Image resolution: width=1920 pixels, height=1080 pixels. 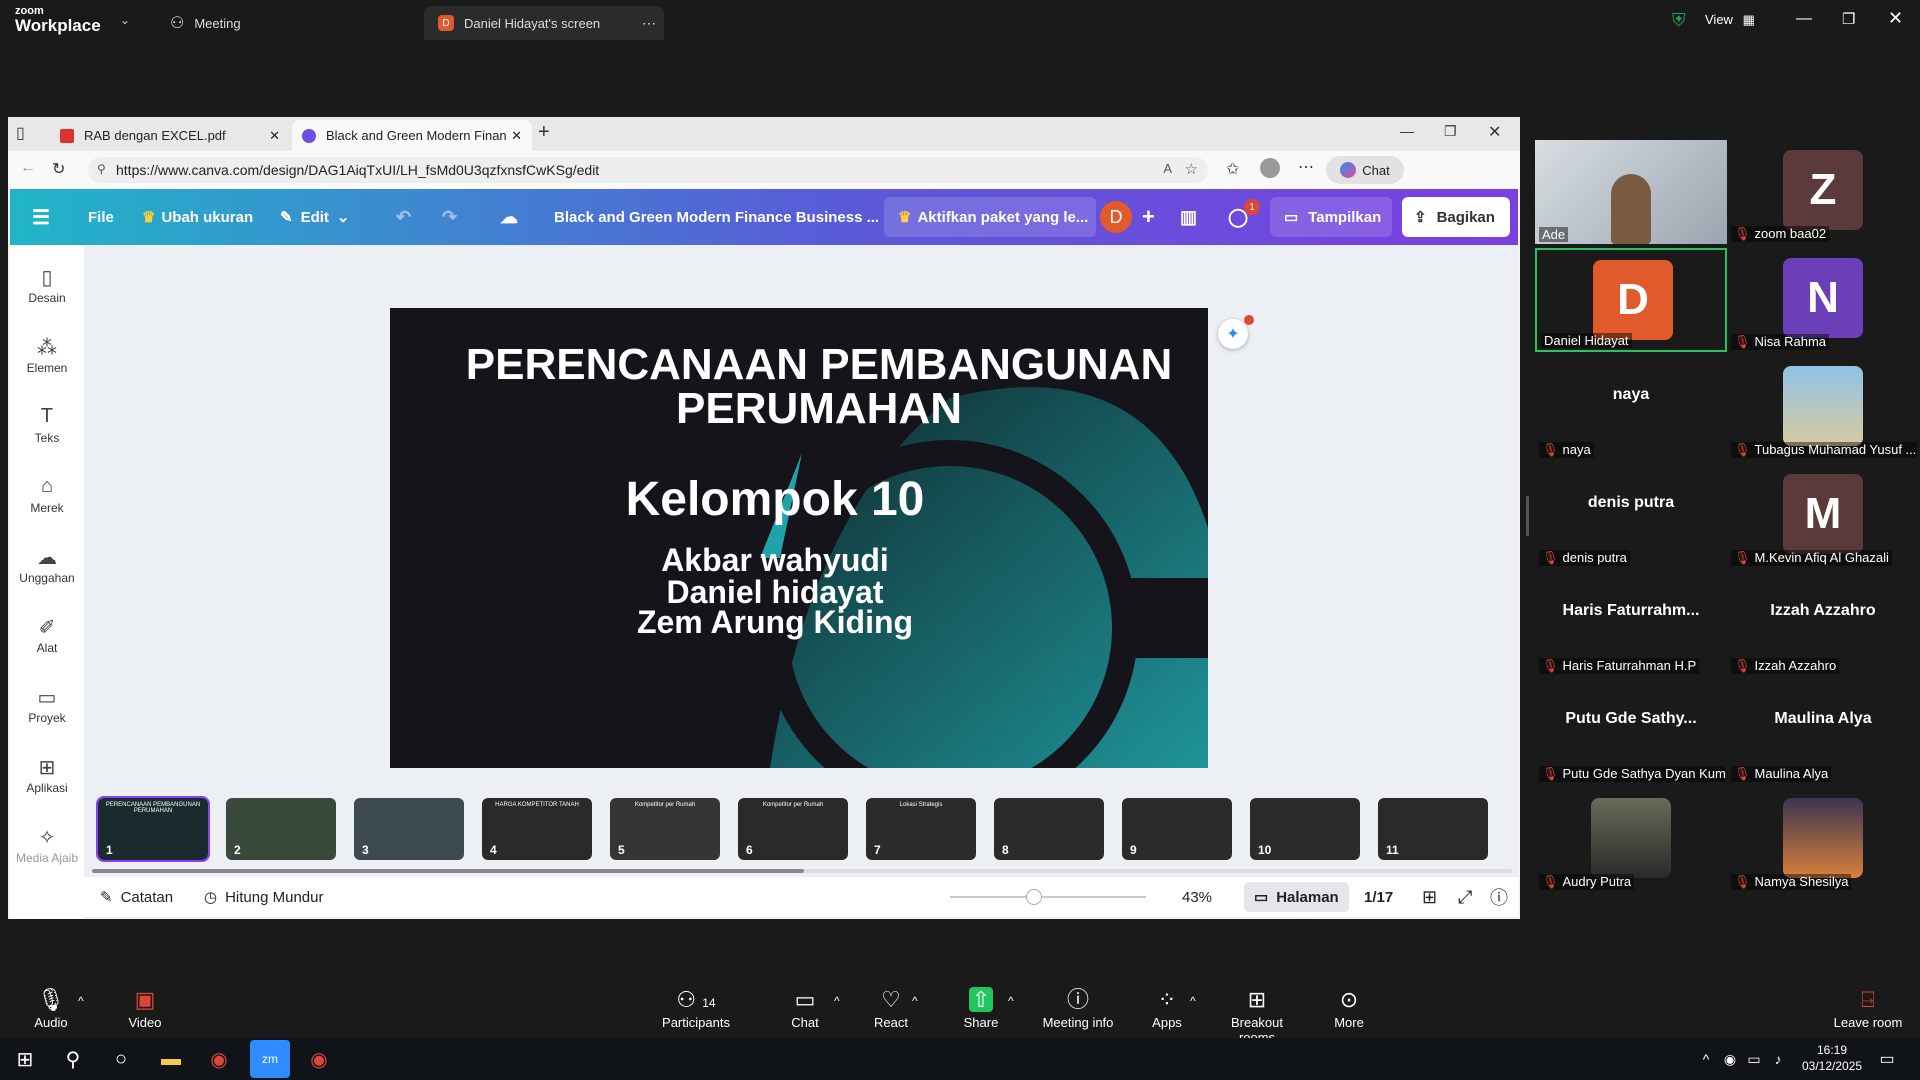 I want to click on timer-button: ◷ Hitung Mundur, so click(x=263, y=897).